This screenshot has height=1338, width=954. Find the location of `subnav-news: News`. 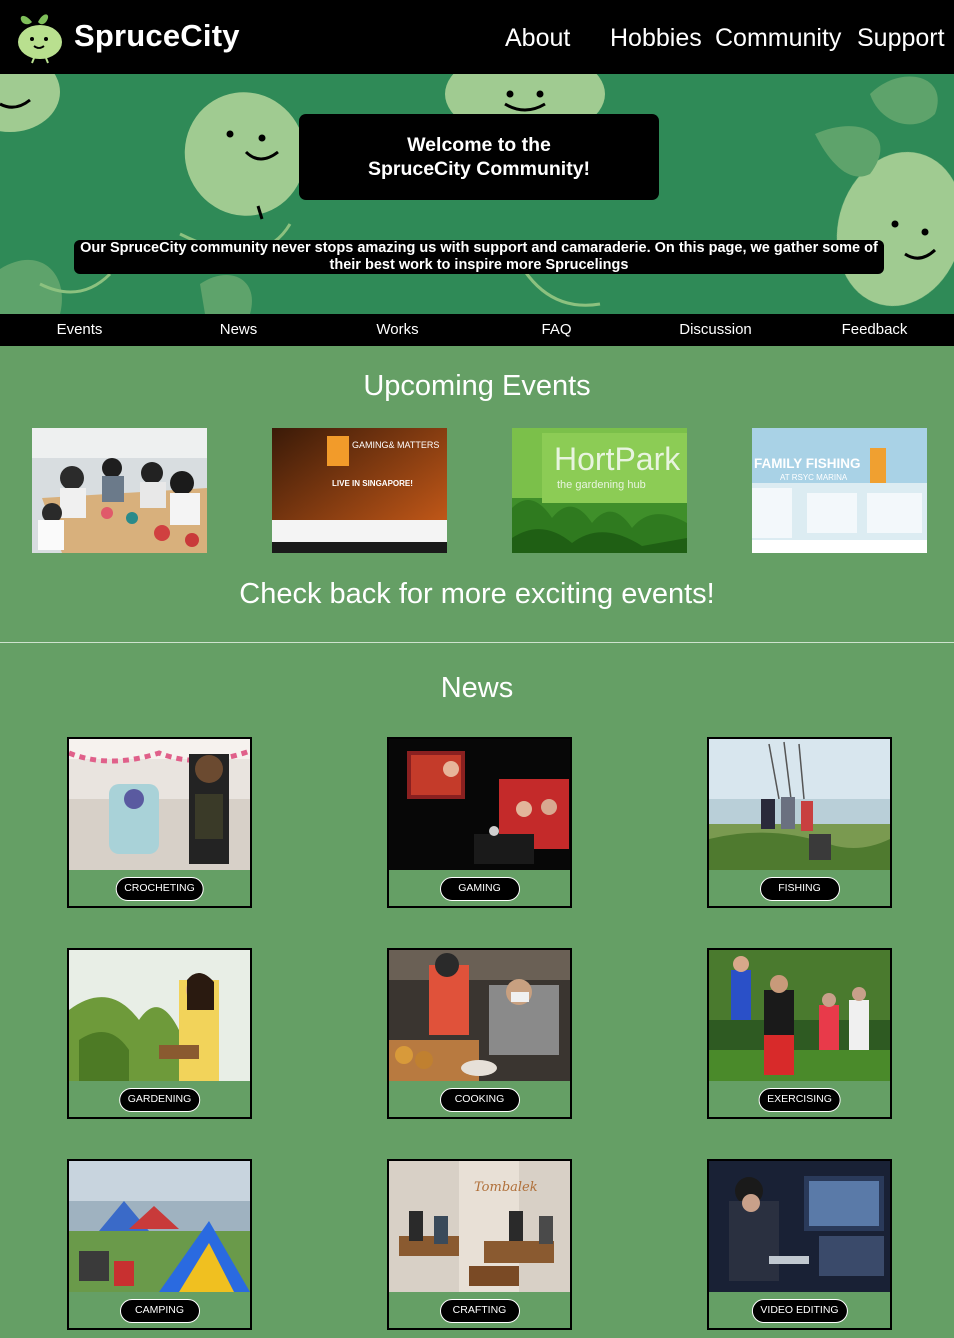

subnav-news: News is located at coordinates (238, 330).